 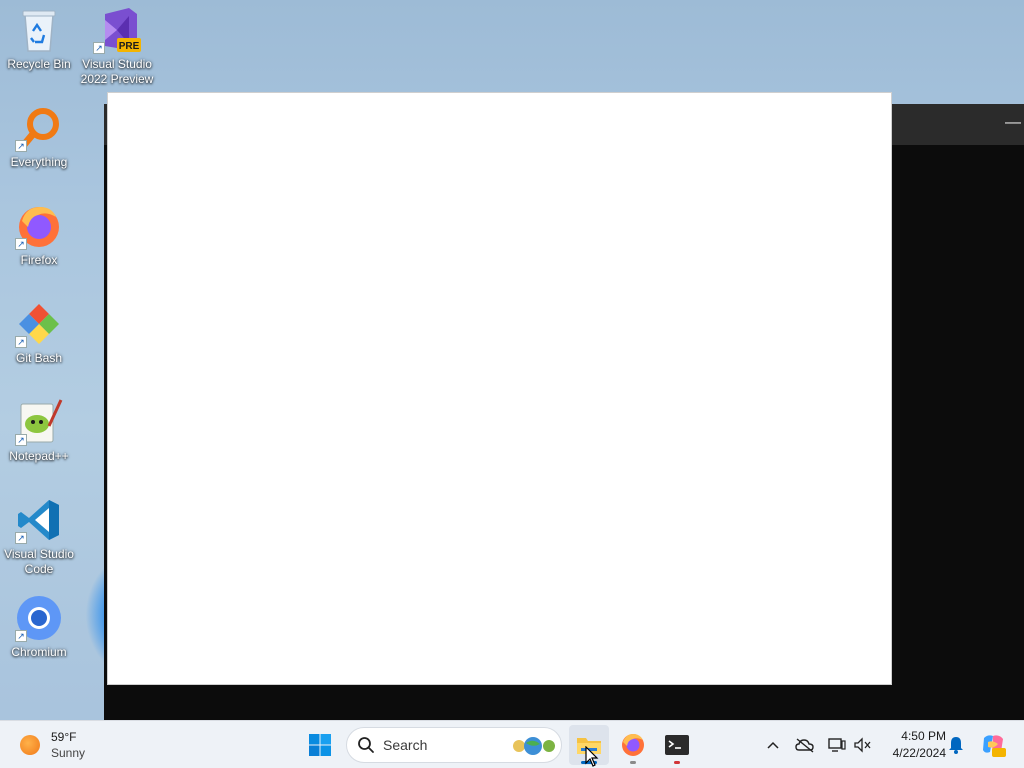 What do you see at coordinates (454, 745) in the screenshot?
I see `taskbar-search: Search` at bounding box center [454, 745].